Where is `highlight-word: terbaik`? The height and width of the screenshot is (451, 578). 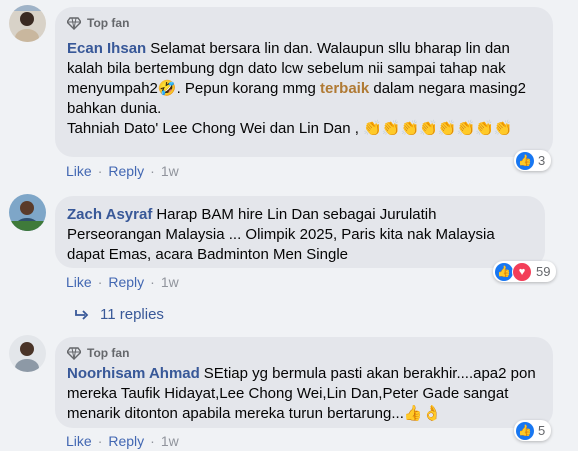
highlight-word: terbaik is located at coordinates (345, 88).